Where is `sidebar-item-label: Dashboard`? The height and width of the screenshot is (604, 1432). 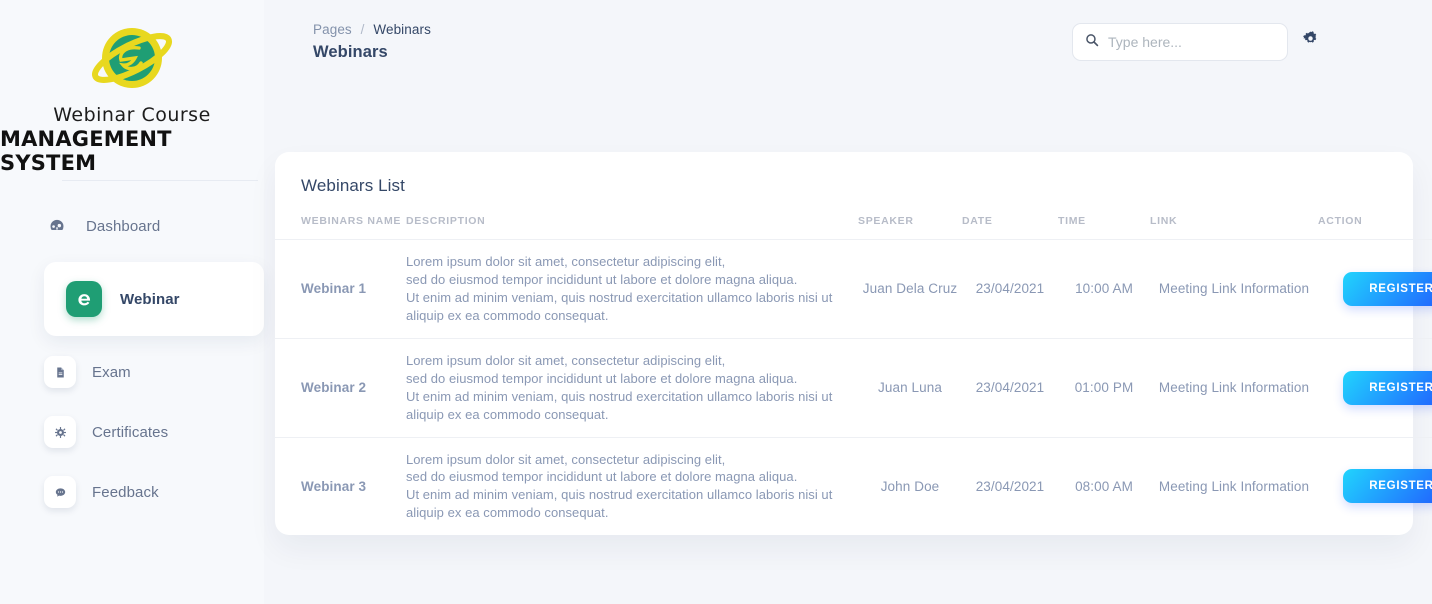 sidebar-item-label: Dashboard is located at coordinates (123, 226).